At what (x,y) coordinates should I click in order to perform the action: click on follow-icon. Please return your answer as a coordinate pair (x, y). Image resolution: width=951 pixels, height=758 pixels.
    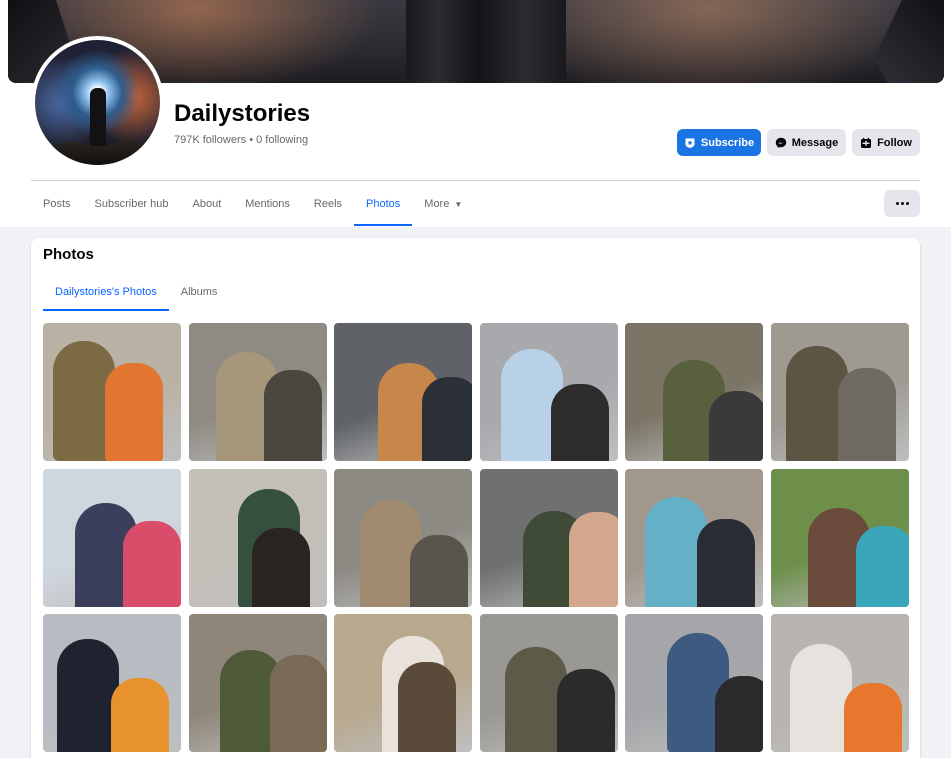
    Looking at the image, I should click on (866, 142).